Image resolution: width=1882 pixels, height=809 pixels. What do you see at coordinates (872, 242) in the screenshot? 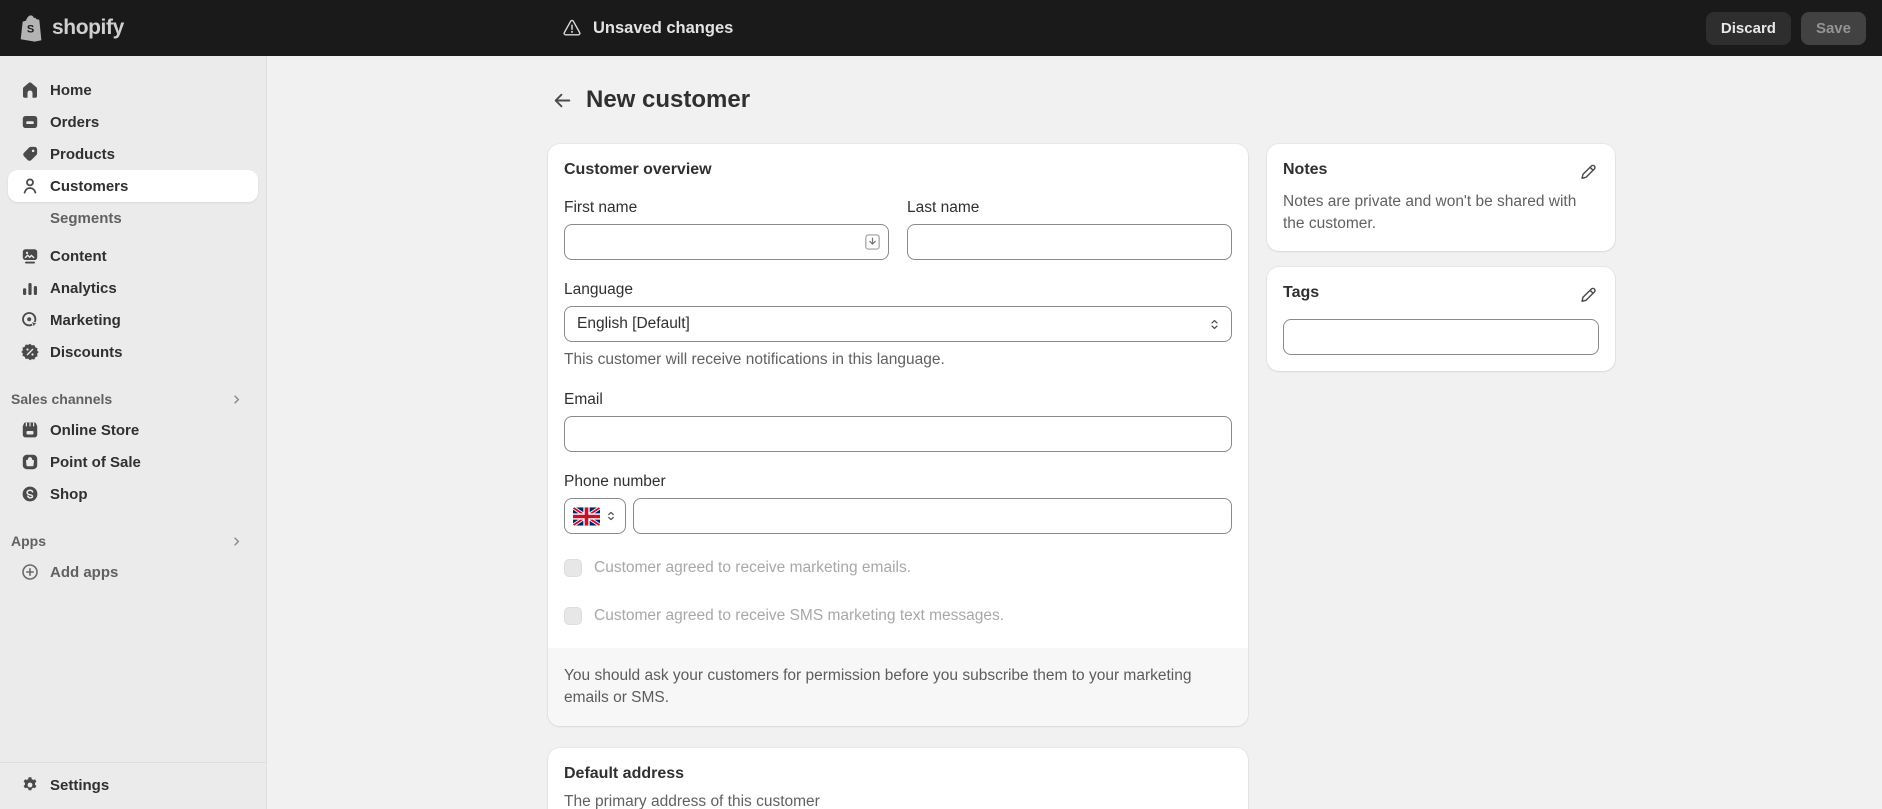
I see `autofill-icon` at bounding box center [872, 242].